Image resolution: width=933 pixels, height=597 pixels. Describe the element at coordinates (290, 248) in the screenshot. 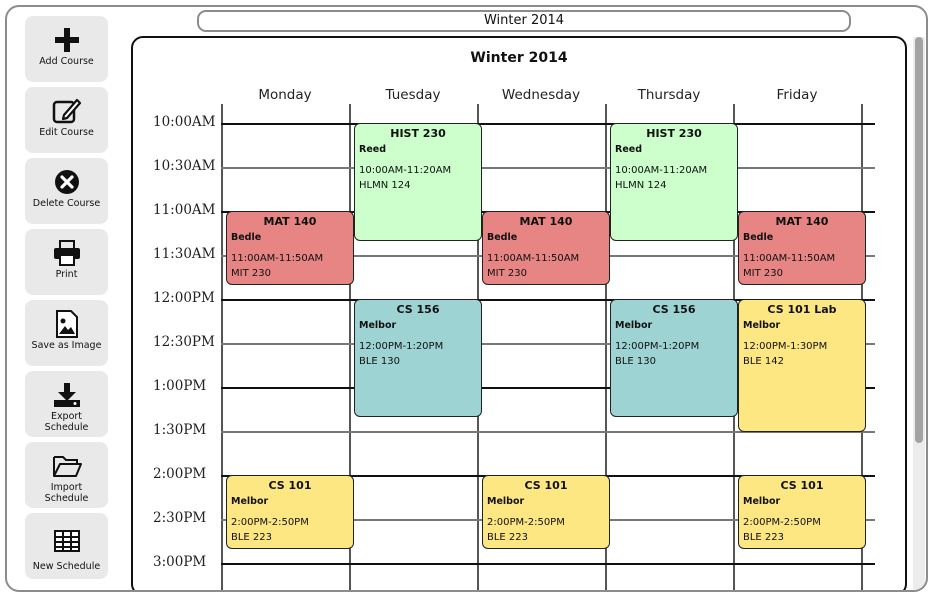

I see `course-block-mat140-monday: MAT 140 Bedle 11:00AM-11:50AM MIT 230` at that location.